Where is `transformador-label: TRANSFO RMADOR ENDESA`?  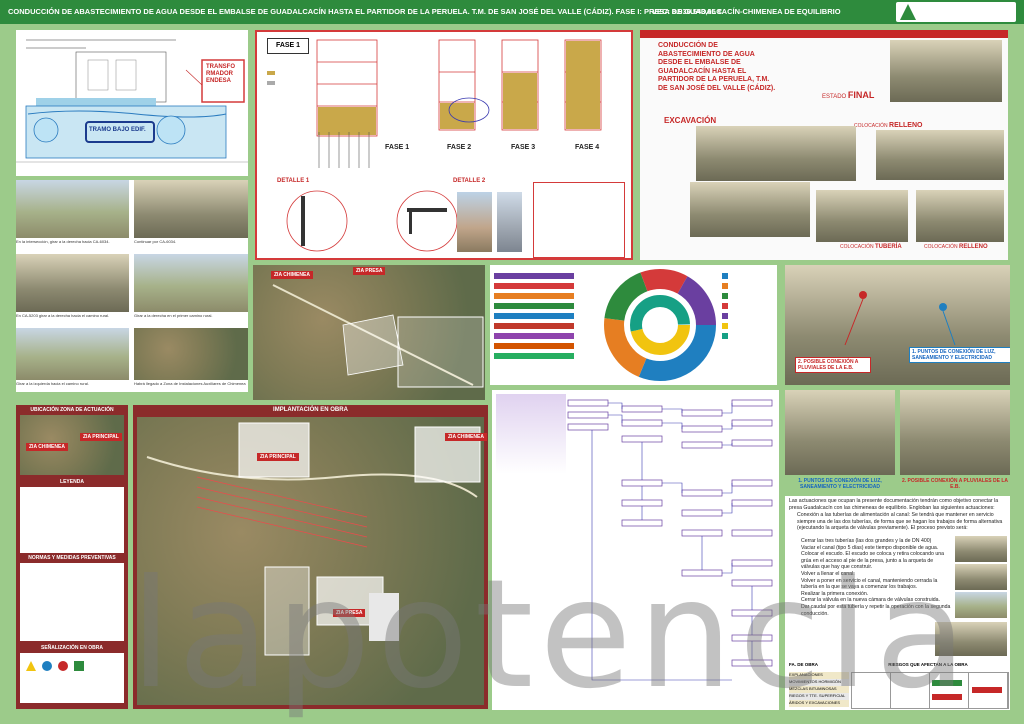
transformador-label: TRANSFO RMADOR ENDESA is located at coordinates (220, 74).